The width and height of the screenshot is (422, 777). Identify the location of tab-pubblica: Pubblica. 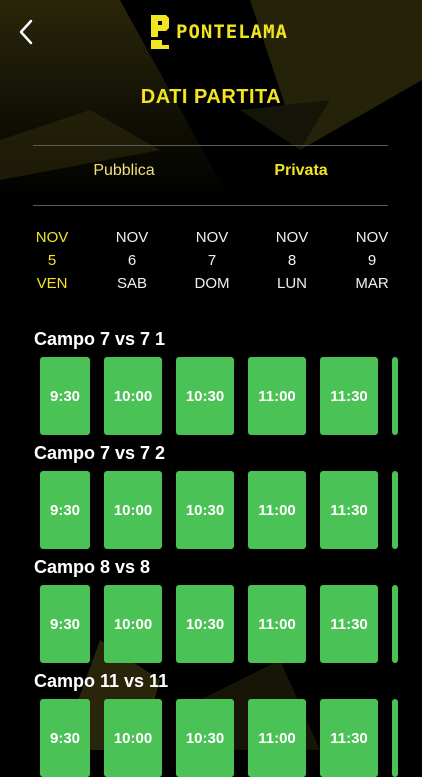
(124, 171).